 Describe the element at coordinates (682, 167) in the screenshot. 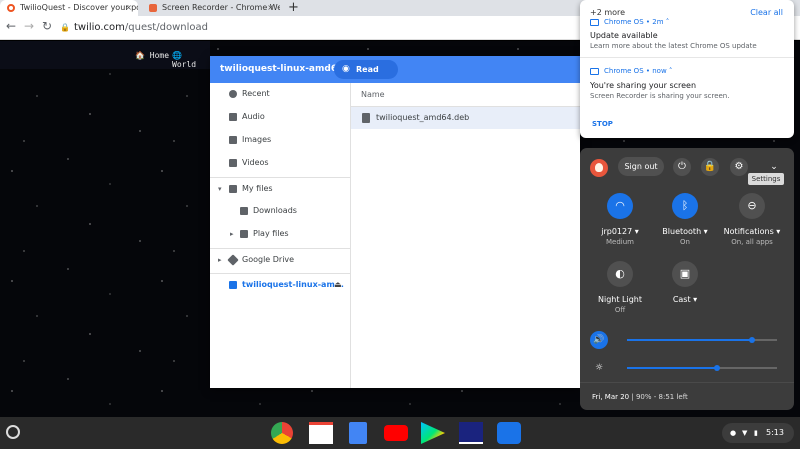

I see `power-icon: ⏻` at that location.